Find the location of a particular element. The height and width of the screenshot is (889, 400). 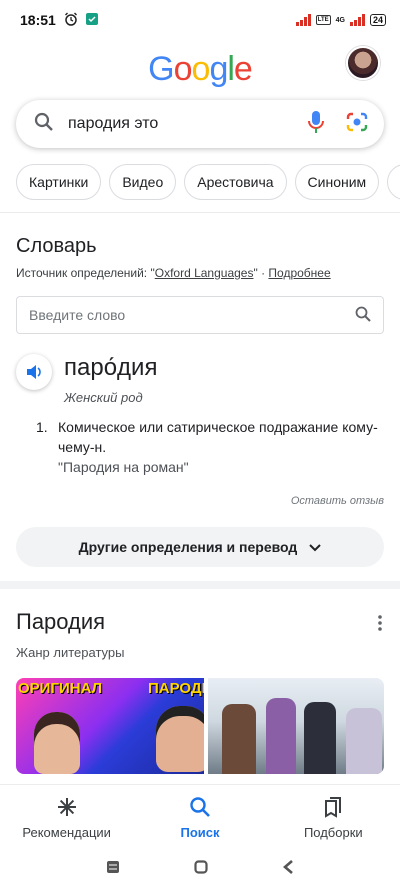

oxford-languages-link: Oxford Languages is located at coordinates (204, 273).